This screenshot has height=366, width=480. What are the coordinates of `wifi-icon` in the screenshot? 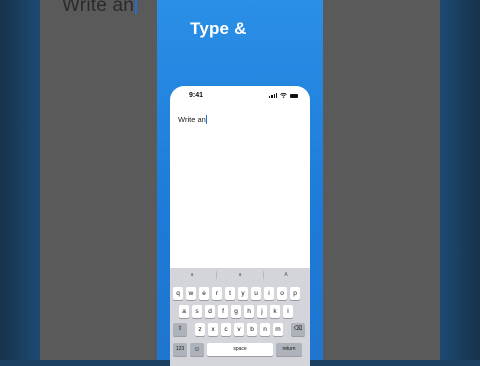 It's located at (283, 95).